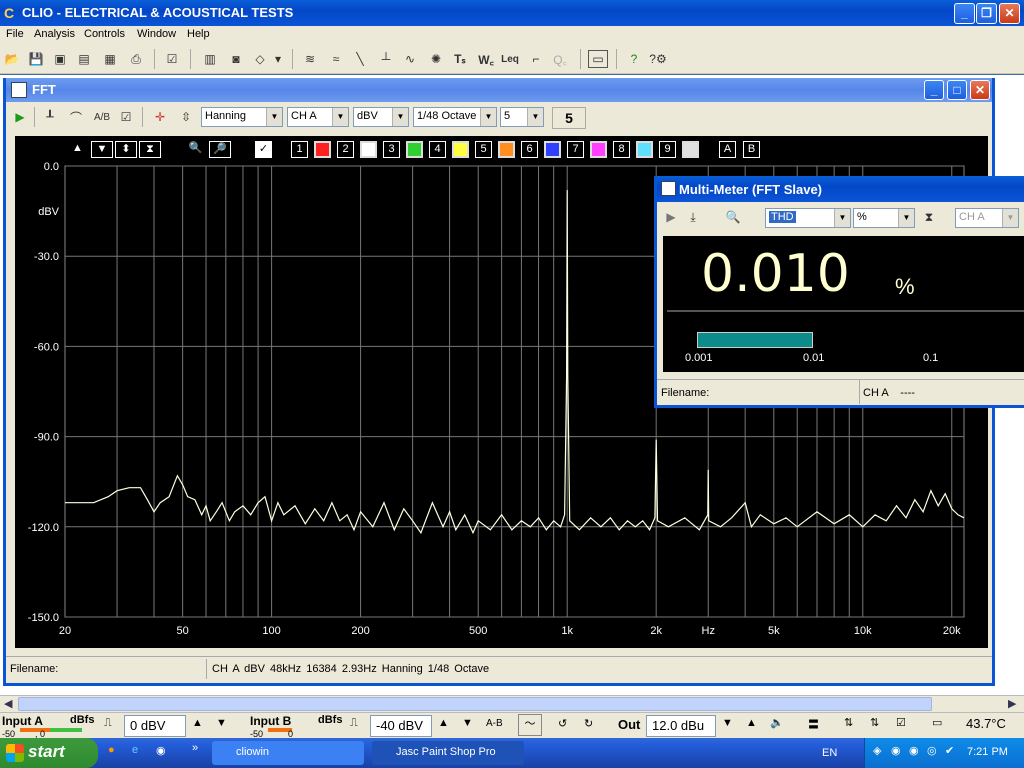 The width and height of the screenshot is (1024, 768). What do you see at coordinates (475, 704) in the screenshot?
I see `scroll-thumb` at bounding box center [475, 704].